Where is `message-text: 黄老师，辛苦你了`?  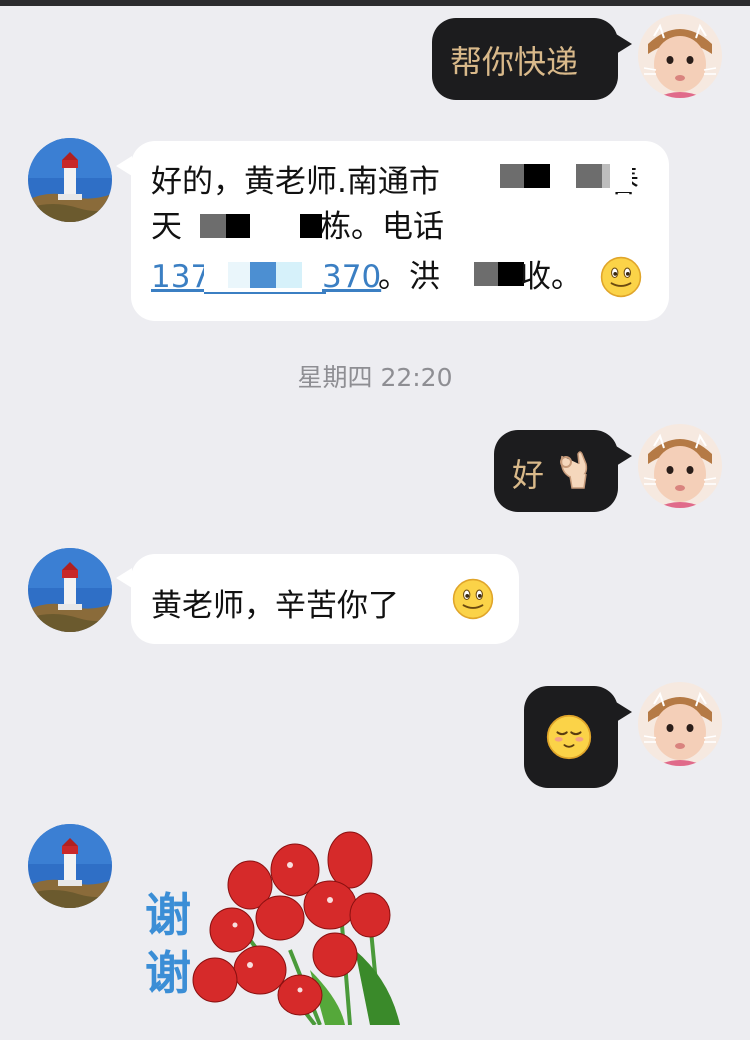 message-text: 黄老师，辛苦你了 is located at coordinates (275, 606).